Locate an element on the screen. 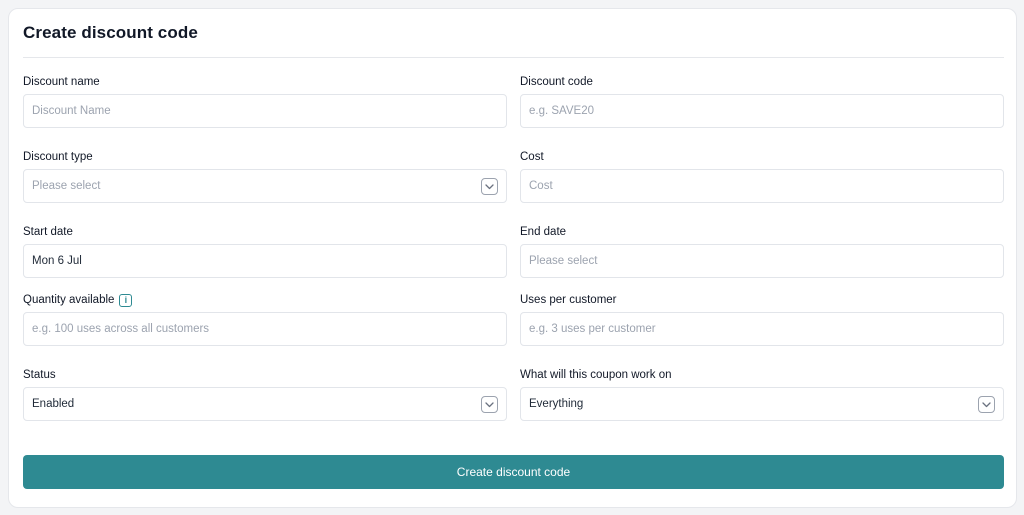  discount-code-field: Discount code e.g. SAVE20 is located at coordinates (762, 101).